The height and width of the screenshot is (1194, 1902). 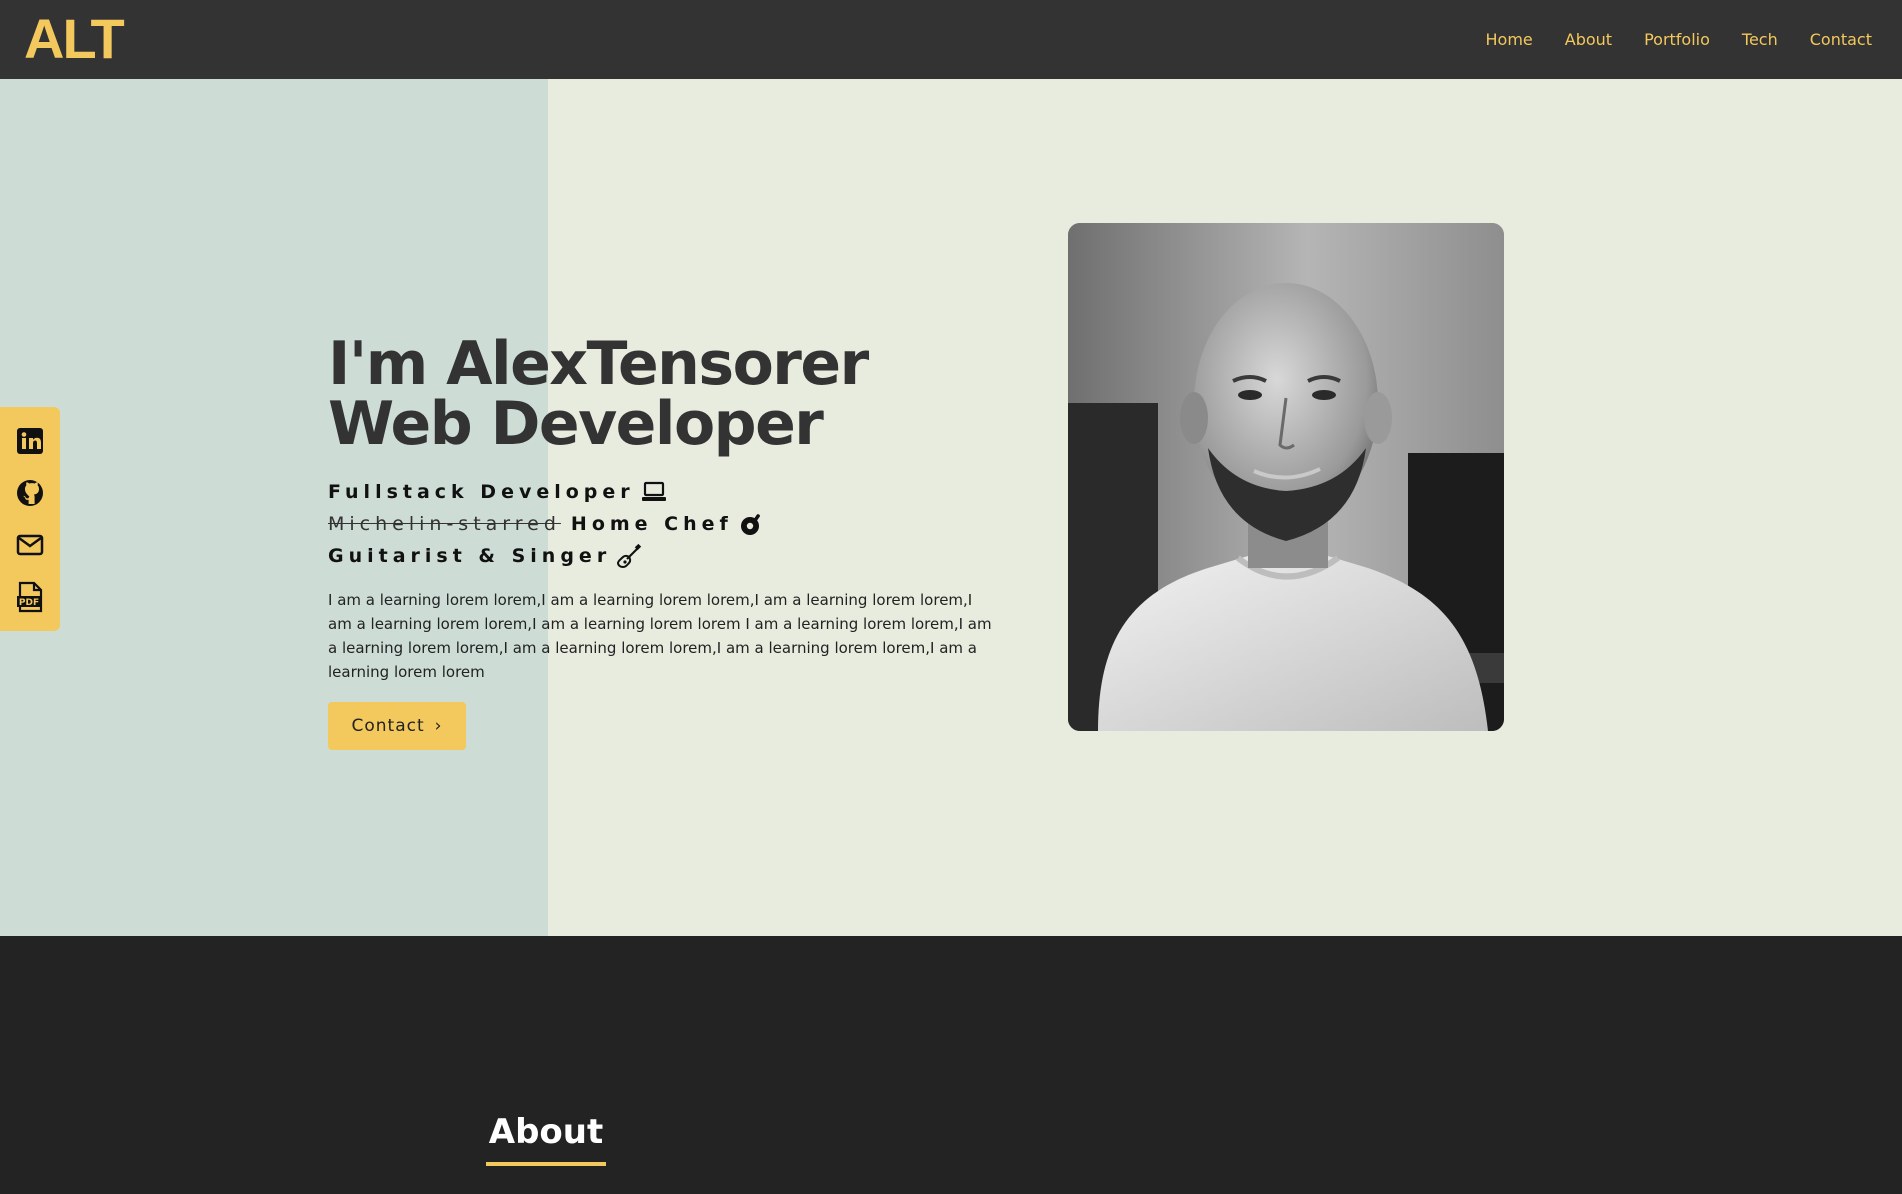 What do you see at coordinates (30, 545) in the screenshot?
I see `mail-icon` at bounding box center [30, 545].